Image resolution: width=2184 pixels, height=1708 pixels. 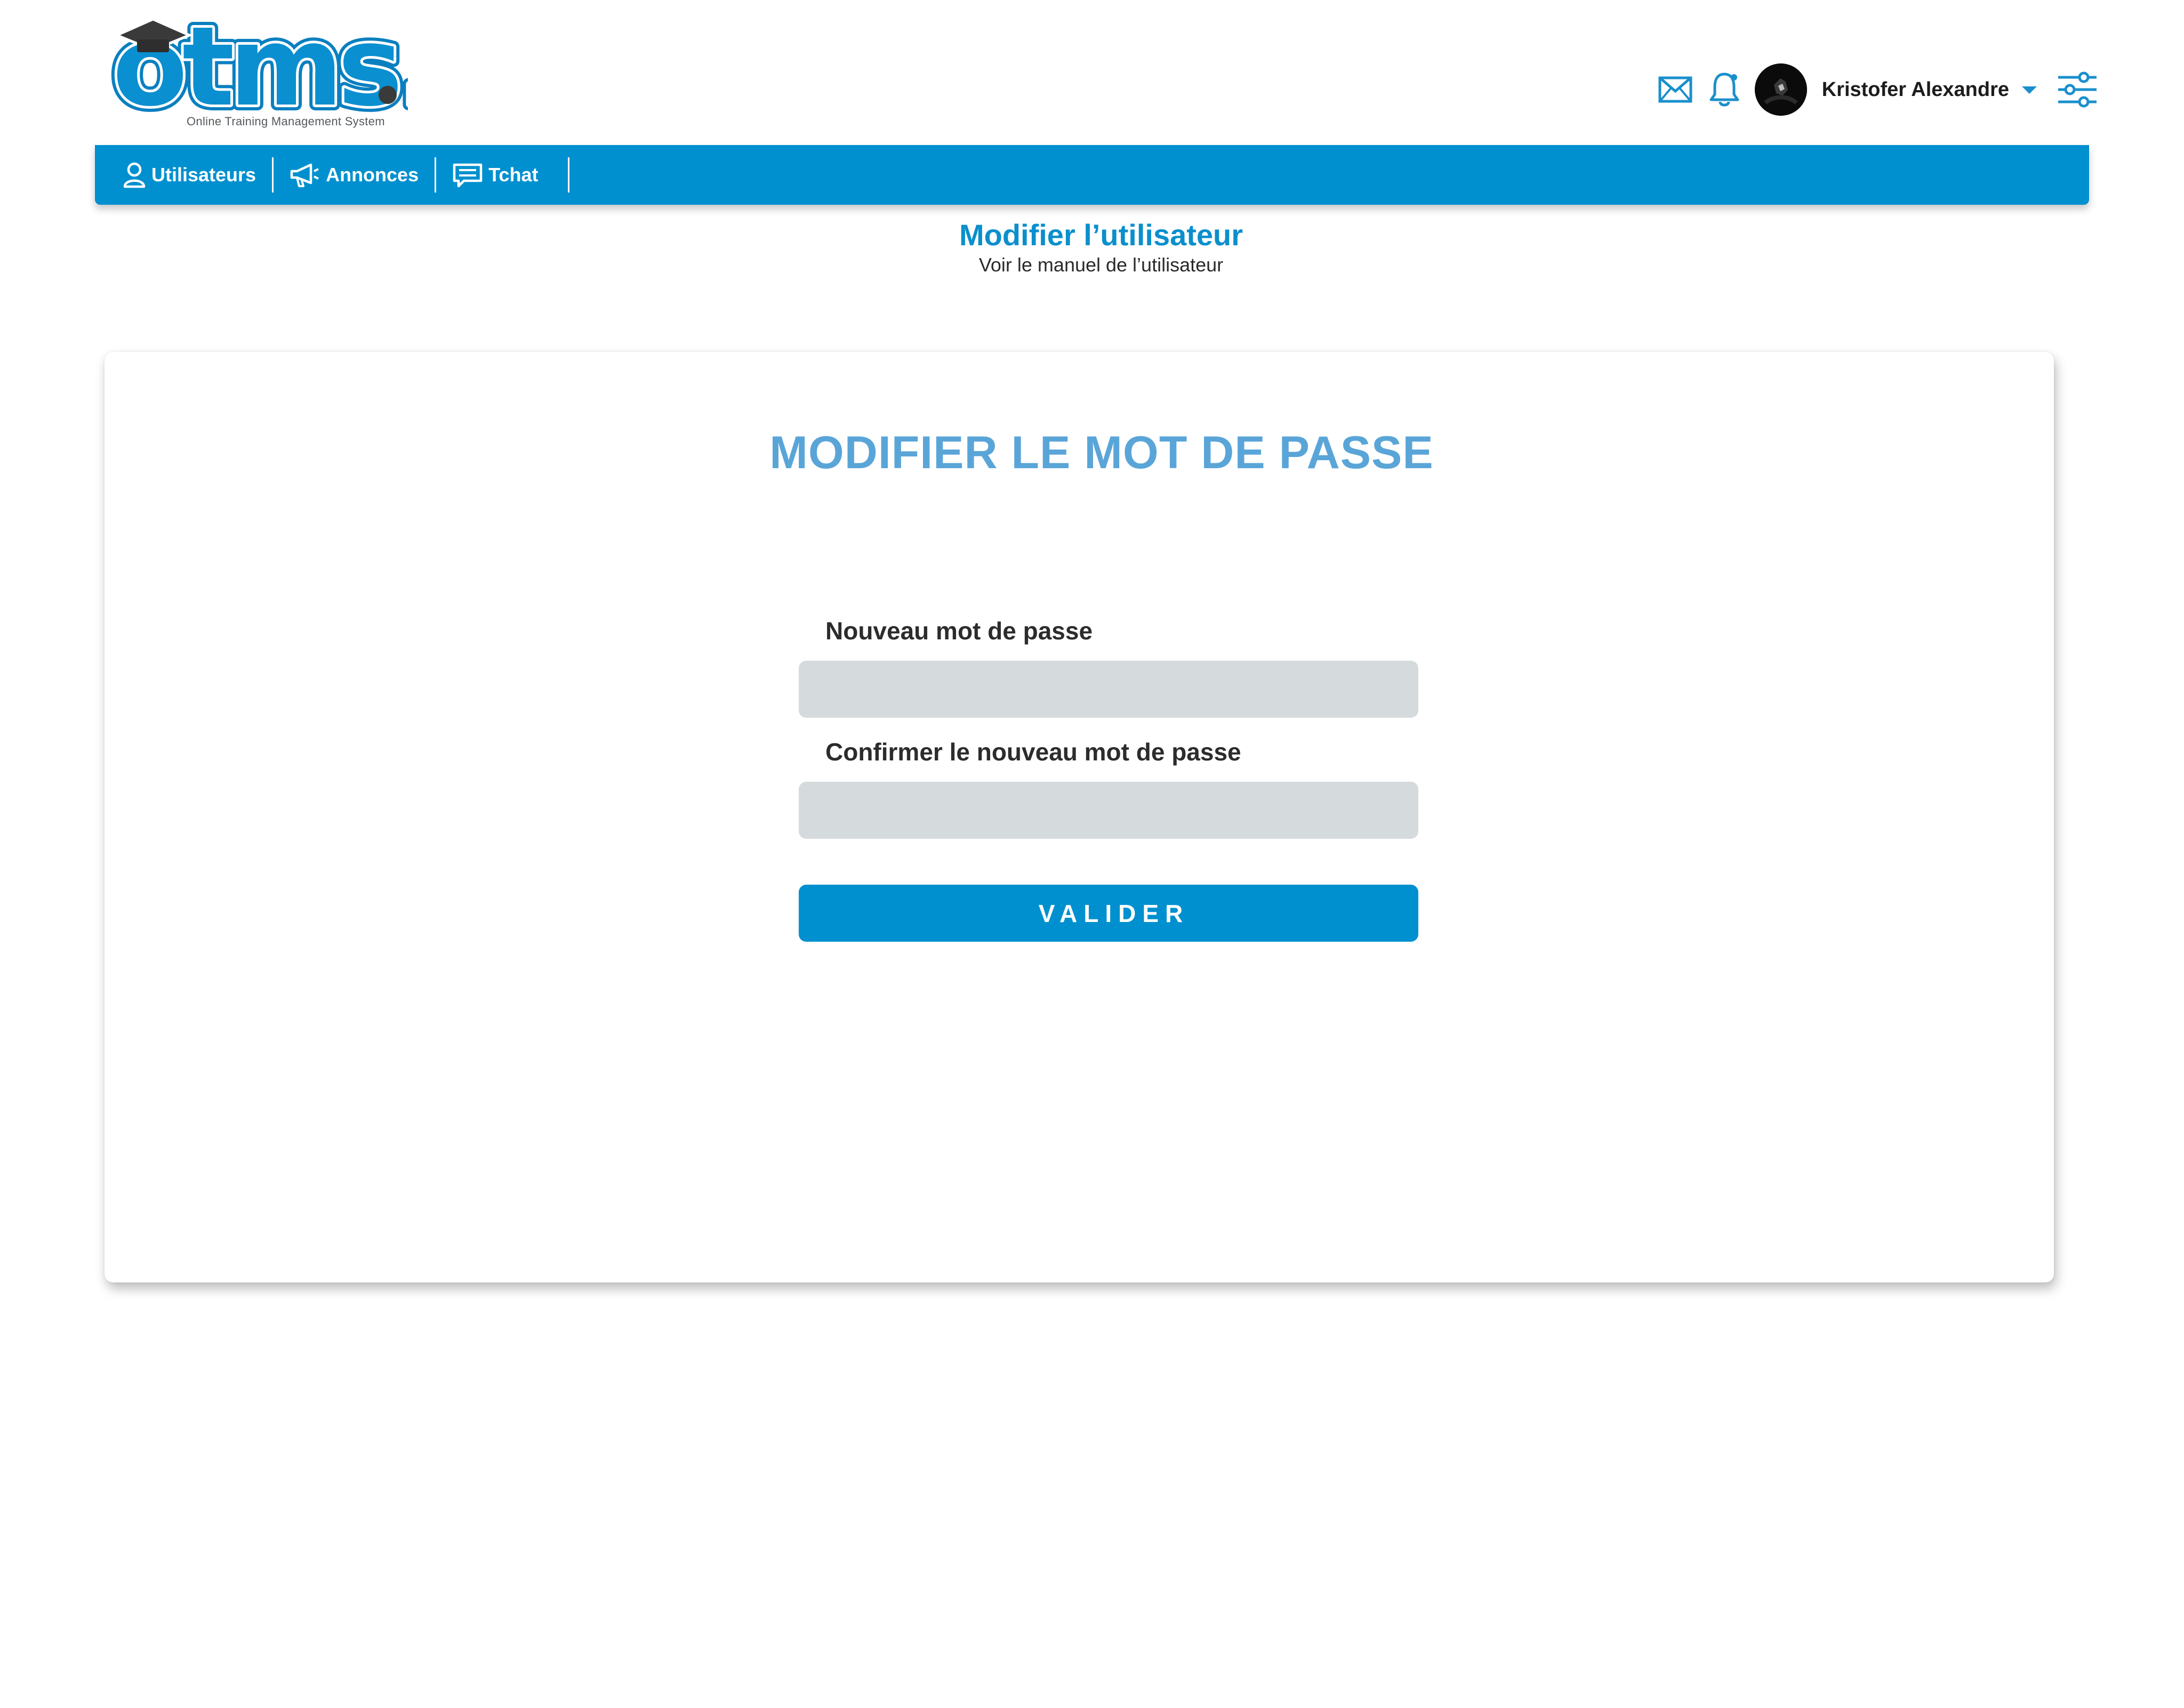 I want to click on nav-item-utilisateurs: Utilisateurs, so click(x=189, y=175).